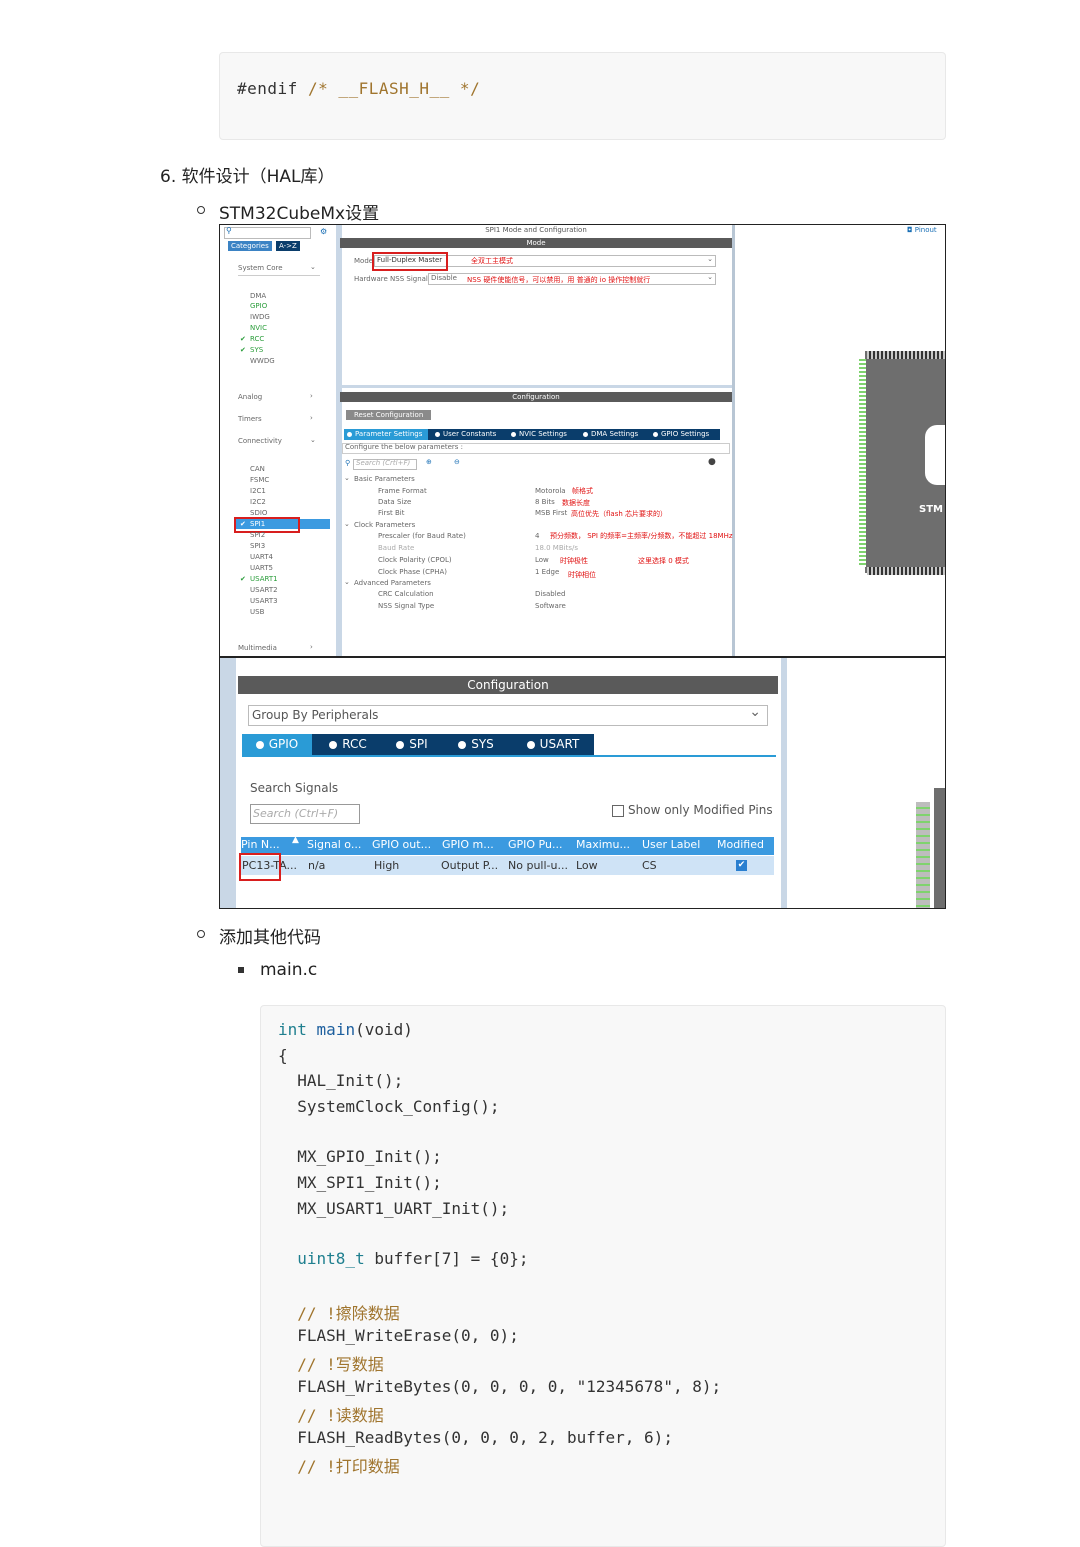 This screenshot has width=1080, height=1547. What do you see at coordinates (385, 464) in the screenshot?
I see `param-search-input: Search (Crtl+F)` at bounding box center [385, 464].